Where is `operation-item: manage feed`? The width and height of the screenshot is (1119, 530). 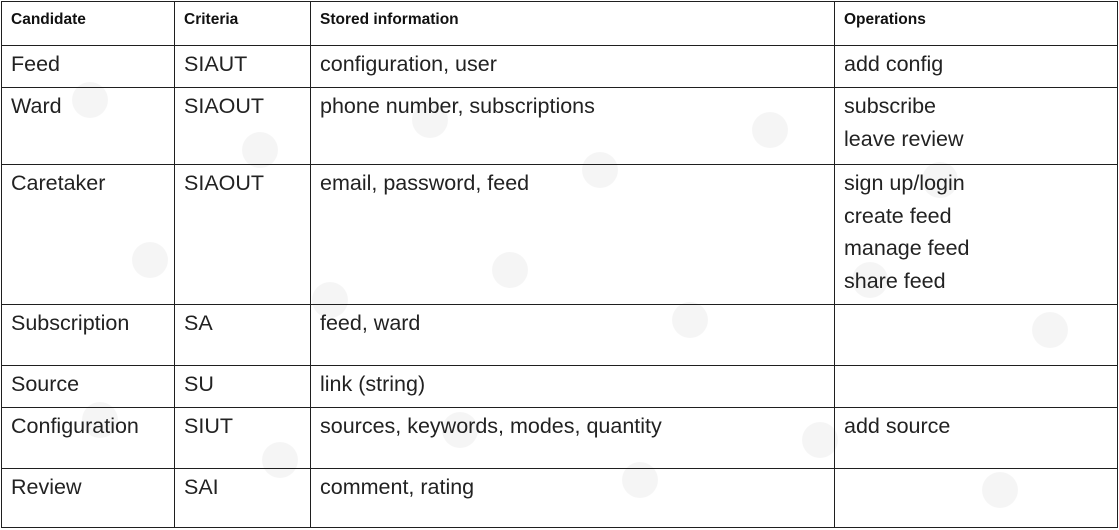
operation-item: manage feed is located at coordinates (907, 248).